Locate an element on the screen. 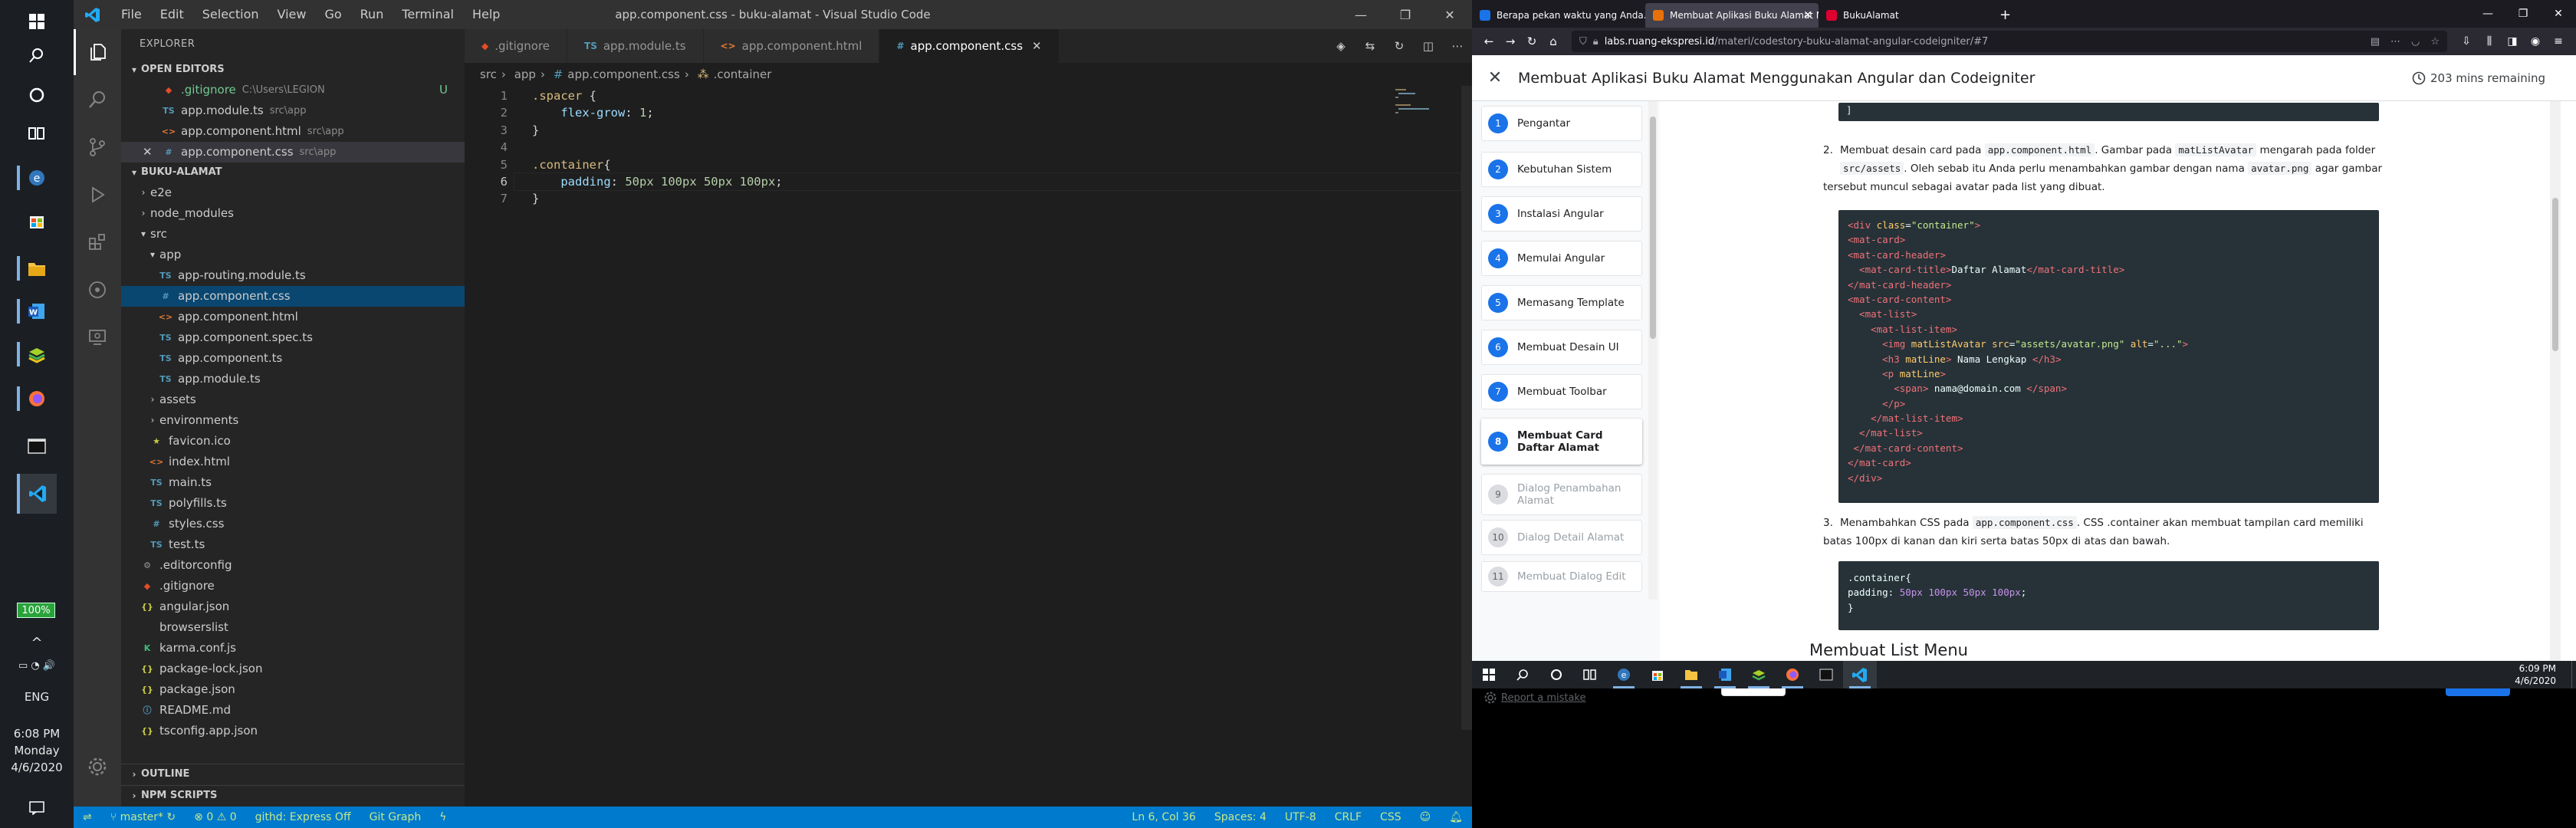 This screenshot has width=2576, height=828. tree-file: TS main.ts is located at coordinates (293, 482).